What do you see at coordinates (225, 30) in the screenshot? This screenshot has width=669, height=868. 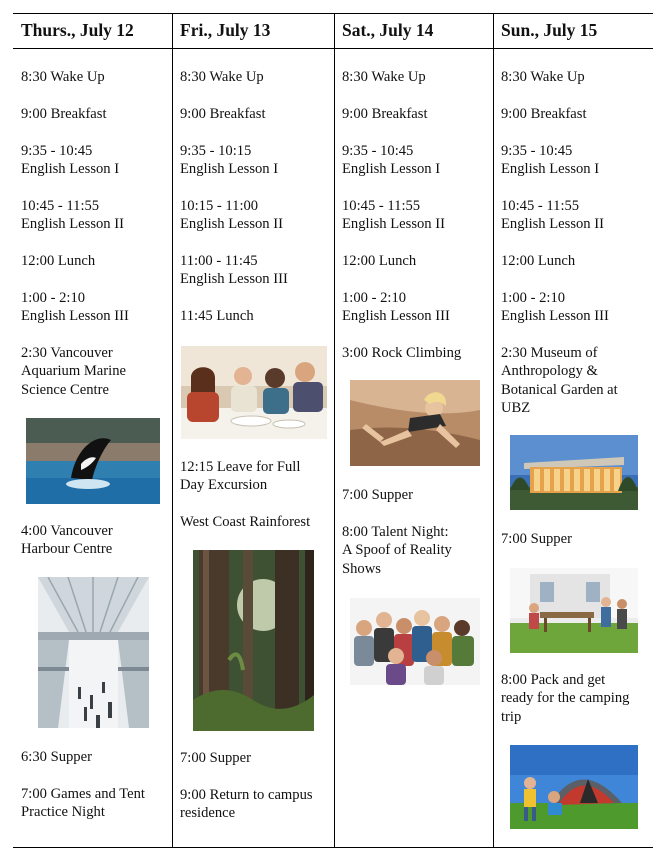 I see `day-heading: Fri., July 13` at bounding box center [225, 30].